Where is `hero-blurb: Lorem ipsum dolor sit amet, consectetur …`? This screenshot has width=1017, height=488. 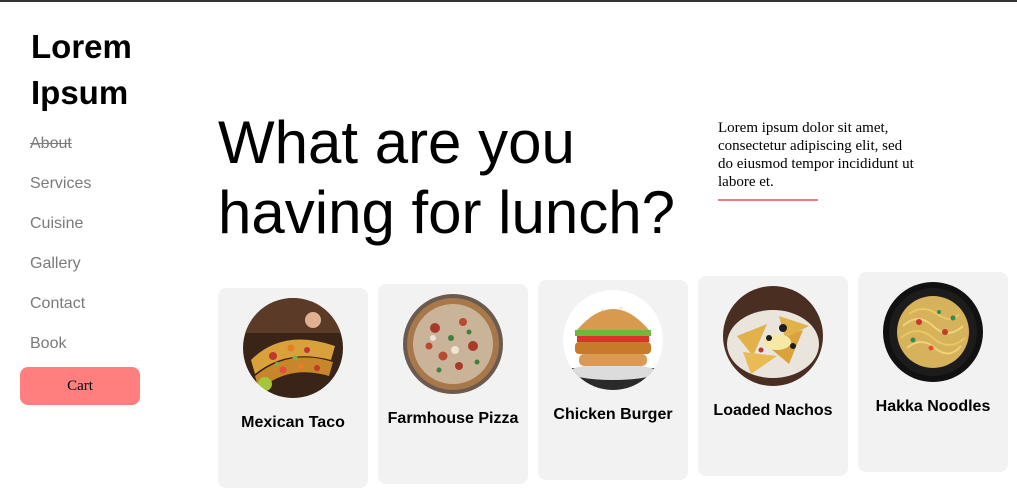
hero-blurb: Lorem ipsum dolor sit amet, consectetur … is located at coordinates (816, 155).